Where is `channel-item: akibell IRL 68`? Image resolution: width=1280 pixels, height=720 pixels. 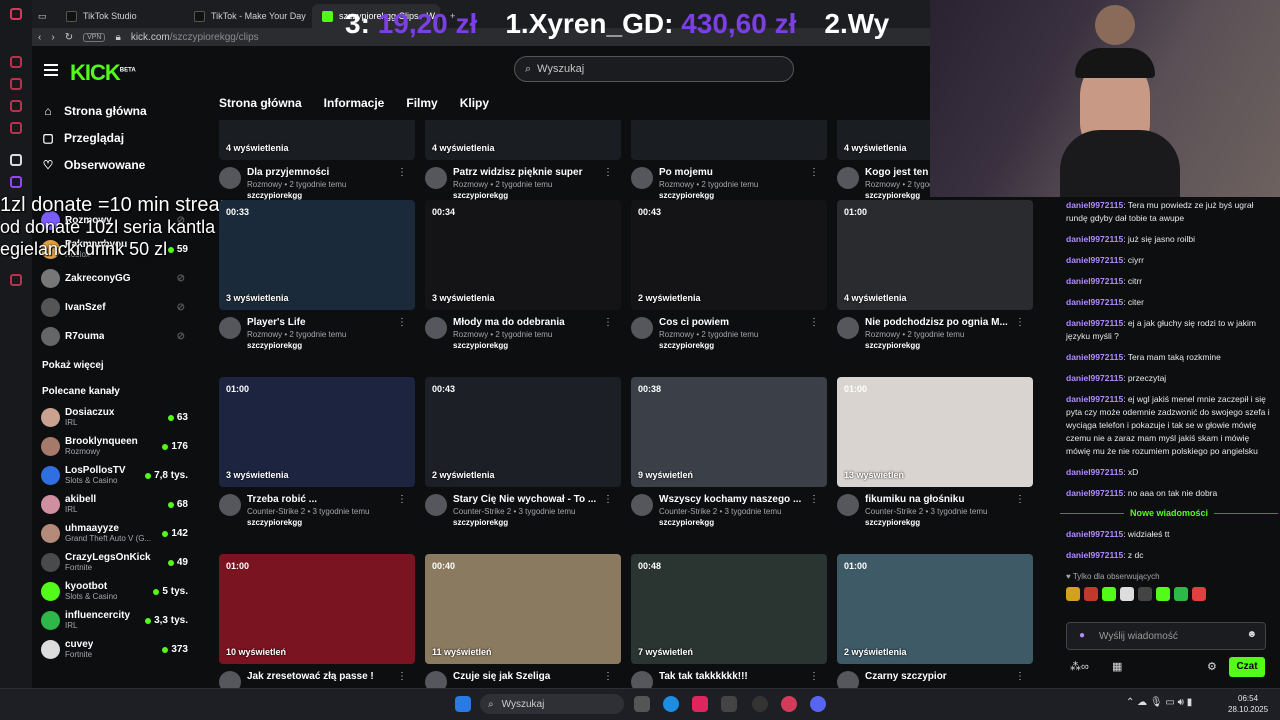
channel-item: akibell IRL 68 is located at coordinates (117, 504).